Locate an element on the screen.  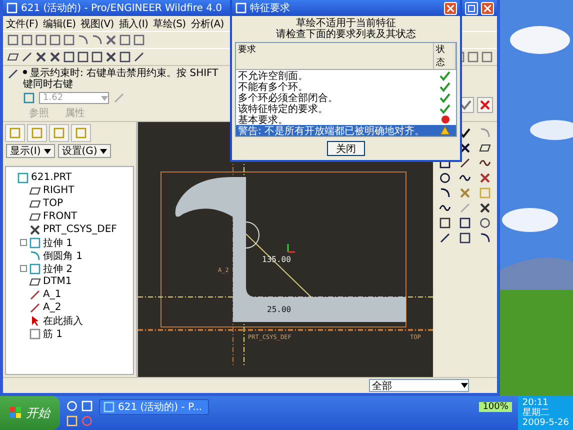
tree-item: PRT_CSYS_DEF is located at coordinates (69, 229).